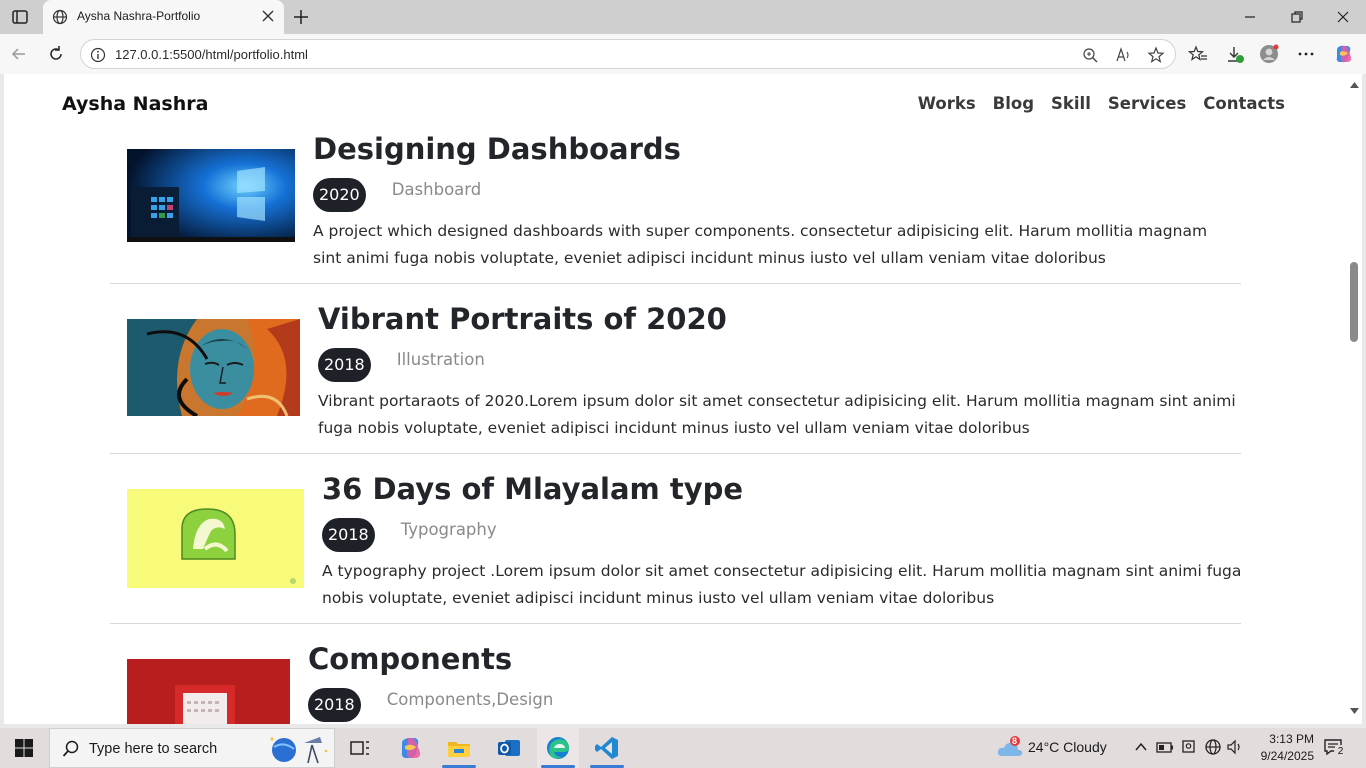  I want to click on taskbar-search: Type here to search, so click(192, 748).